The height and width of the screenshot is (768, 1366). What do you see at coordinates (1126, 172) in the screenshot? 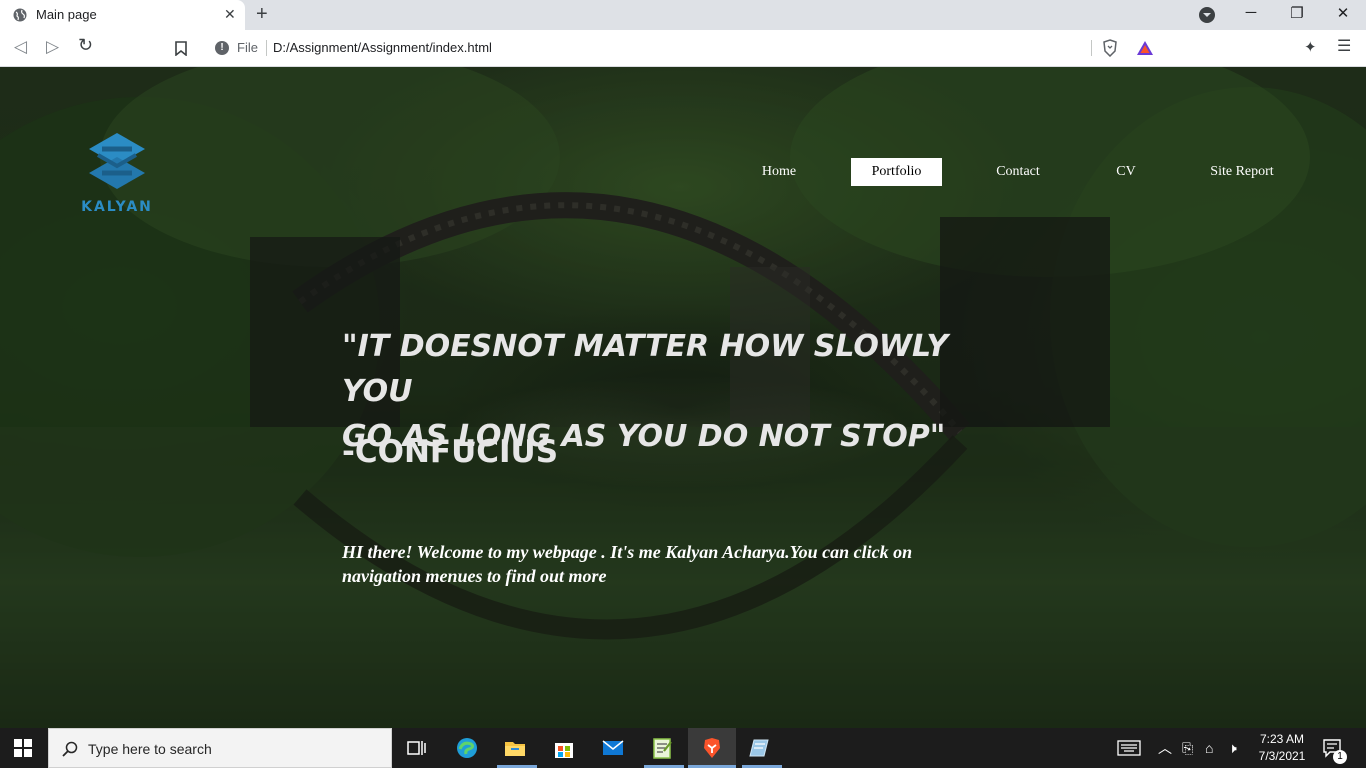
I see `nav-cv: CV` at bounding box center [1126, 172].